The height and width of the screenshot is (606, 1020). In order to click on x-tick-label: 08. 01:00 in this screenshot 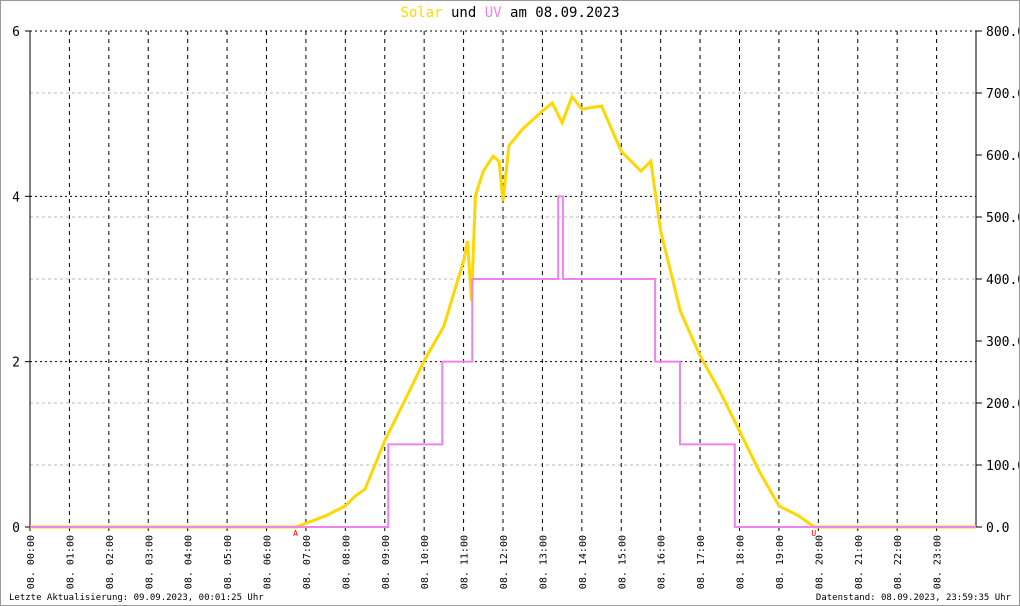, I will do `click(70, 562)`.